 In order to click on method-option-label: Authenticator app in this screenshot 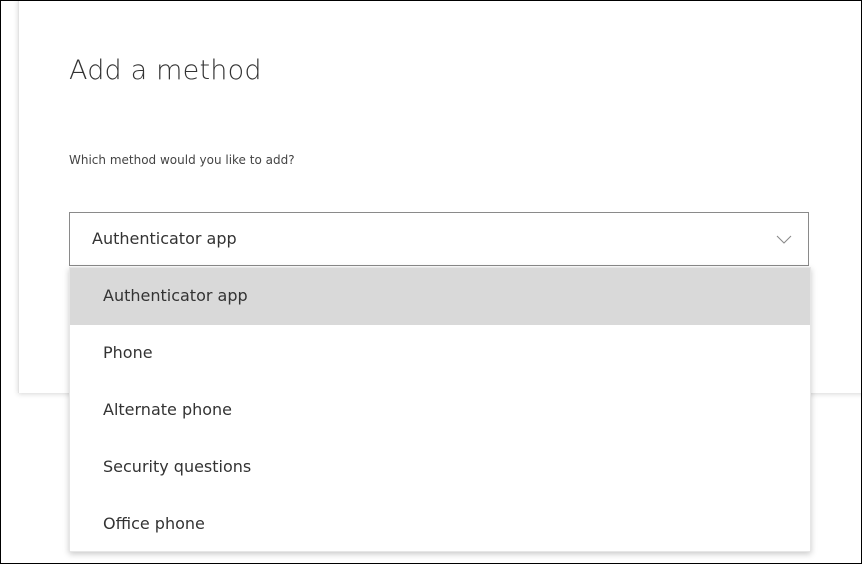, I will do `click(175, 295)`.